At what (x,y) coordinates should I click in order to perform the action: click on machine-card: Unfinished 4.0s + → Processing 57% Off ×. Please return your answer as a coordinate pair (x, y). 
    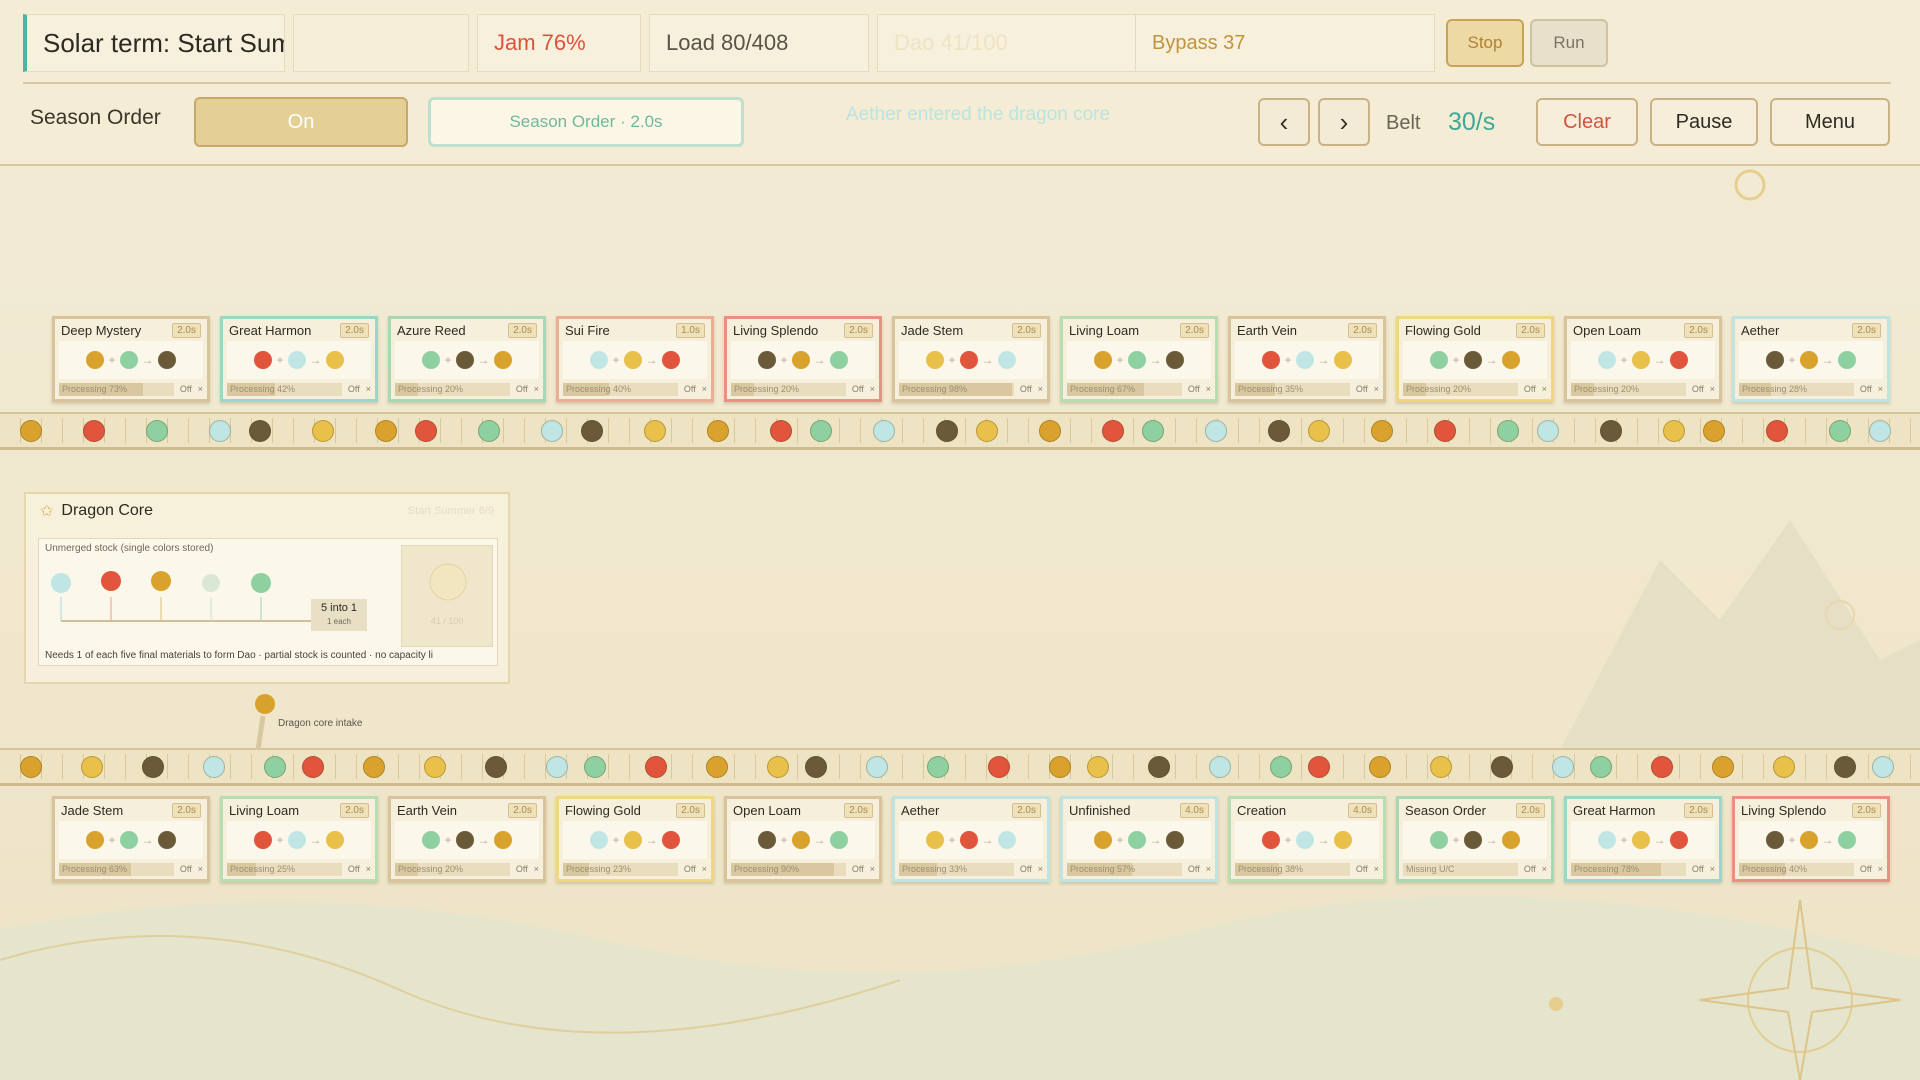
    Looking at the image, I should click on (1139, 839).